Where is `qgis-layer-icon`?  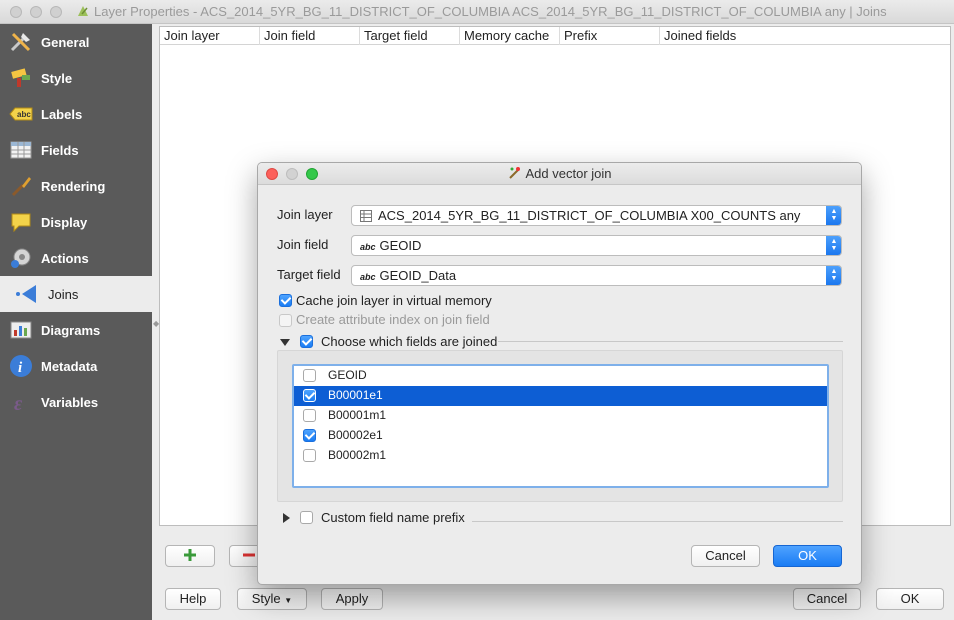
qgis-layer-icon is located at coordinates (83, 11).